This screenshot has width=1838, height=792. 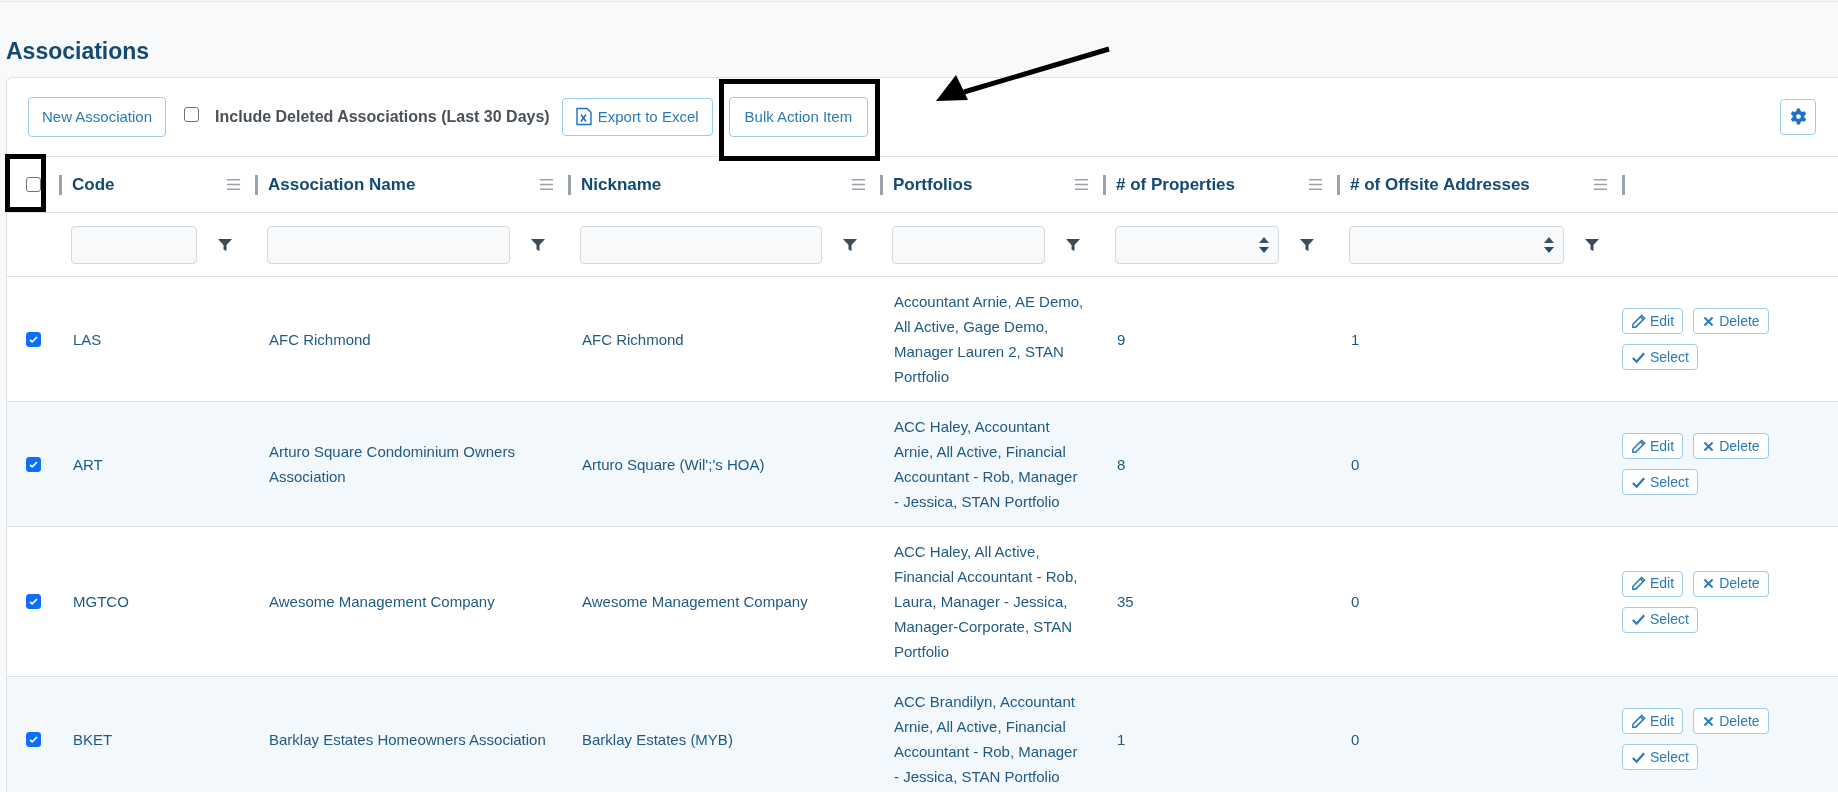 I want to click on settings-button, so click(x=1798, y=116).